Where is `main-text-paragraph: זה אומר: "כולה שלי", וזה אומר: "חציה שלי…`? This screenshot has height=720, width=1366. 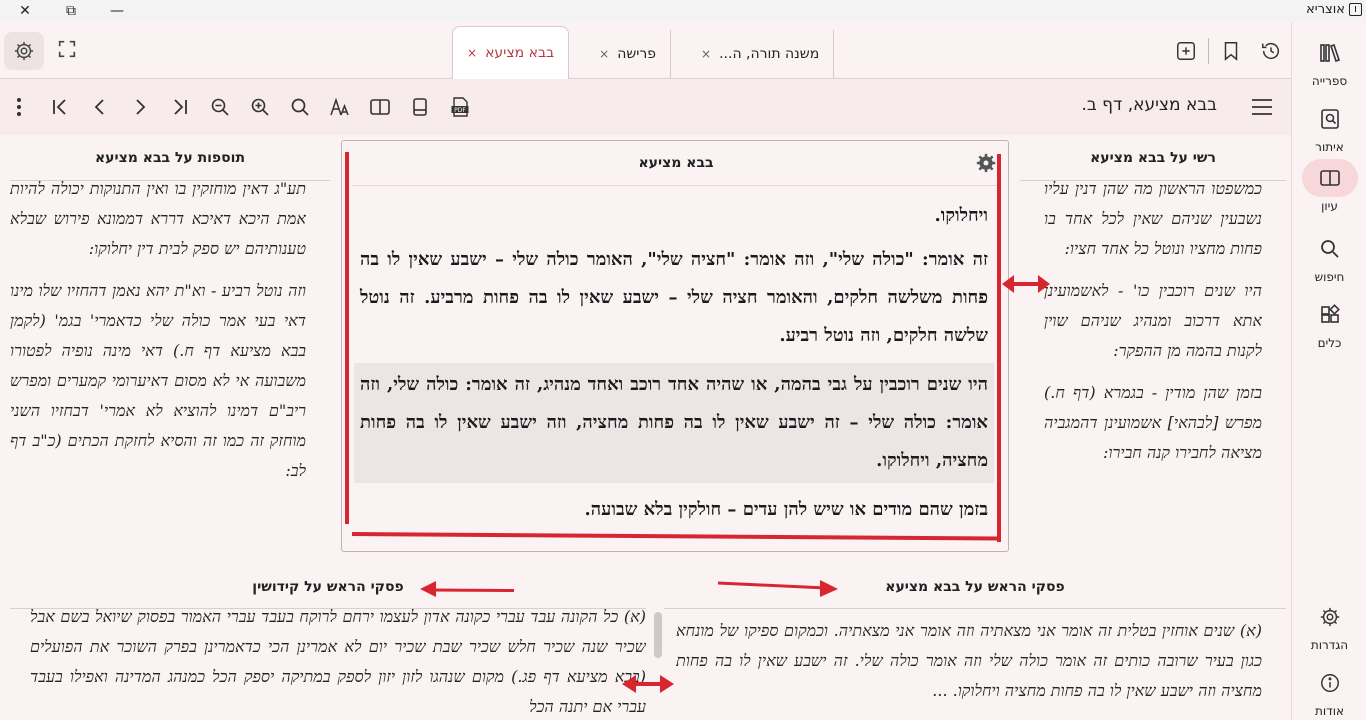
main-text-paragraph: זה אומר: "כולה שלי", וזה אומר: "חציה שלי… is located at coordinates (674, 297).